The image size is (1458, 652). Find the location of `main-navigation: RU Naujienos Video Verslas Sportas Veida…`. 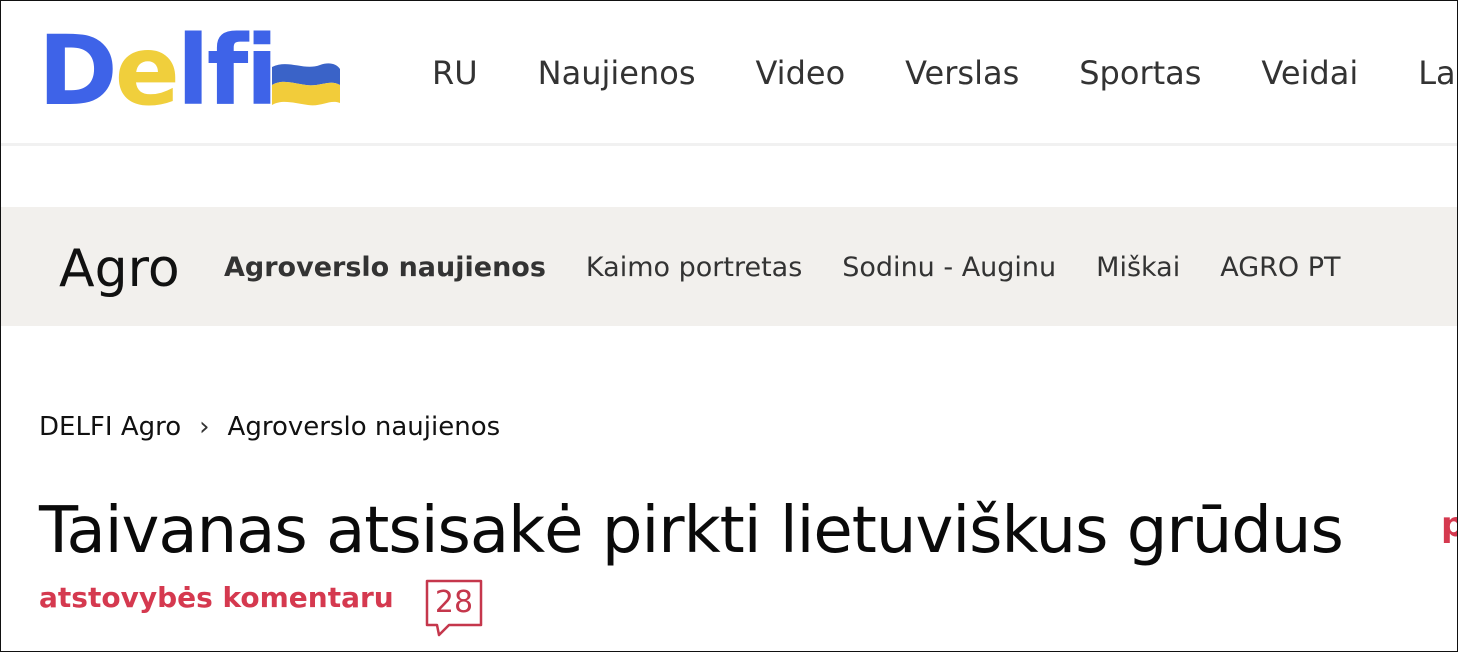

main-navigation: RU Naujienos Video Verslas Sportas Veida… is located at coordinates (944, 73).